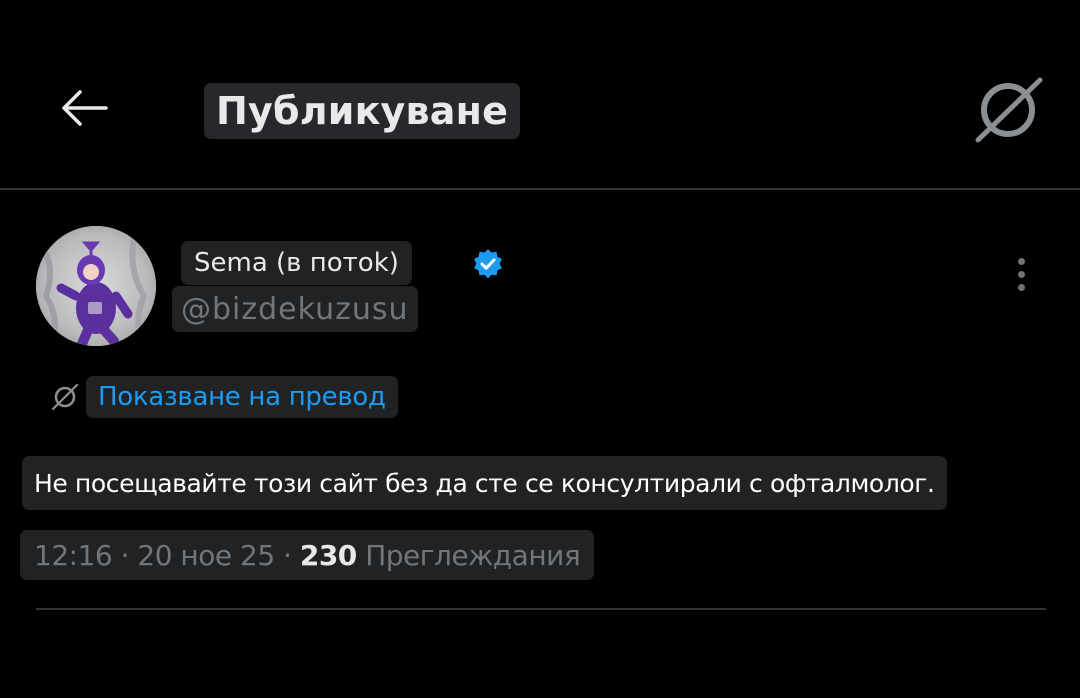 Image resolution: width=1080 pixels, height=698 pixels. What do you see at coordinates (1021, 261) in the screenshot?
I see `more-vertical-icon` at bounding box center [1021, 261].